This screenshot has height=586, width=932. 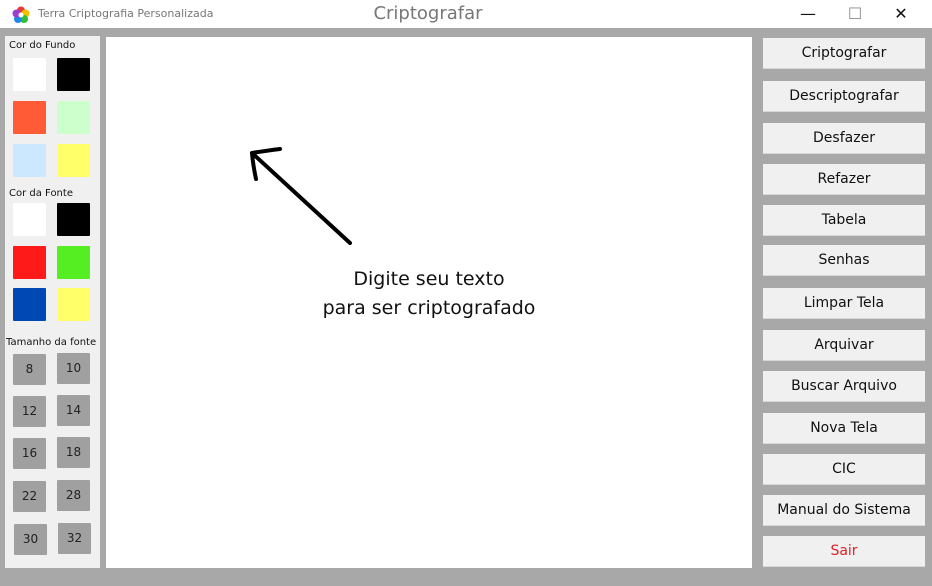 What do you see at coordinates (844, 386) in the screenshot?
I see `open-file-button: Buscar Arquivo` at bounding box center [844, 386].